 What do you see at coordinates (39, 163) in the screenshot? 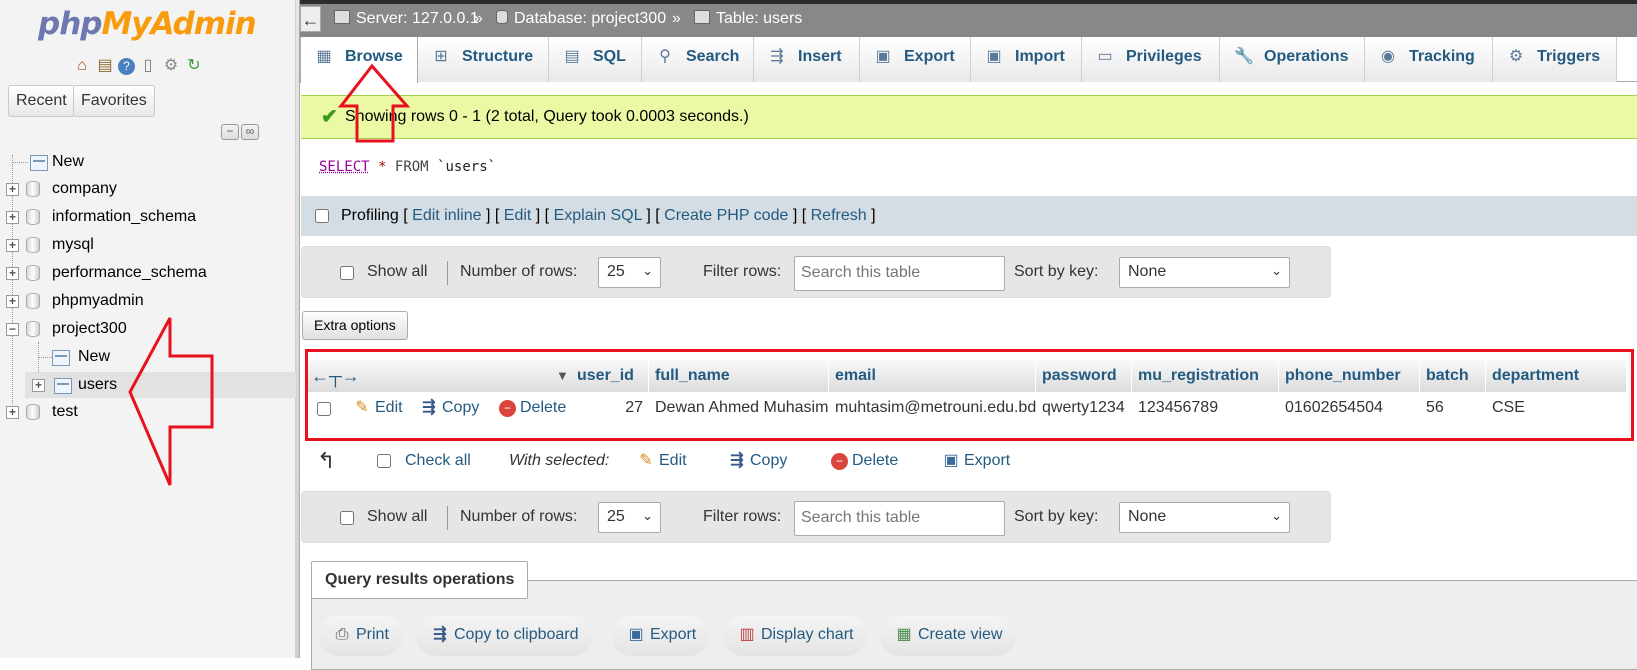
I see `new-database-icon` at bounding box center [39, 163].